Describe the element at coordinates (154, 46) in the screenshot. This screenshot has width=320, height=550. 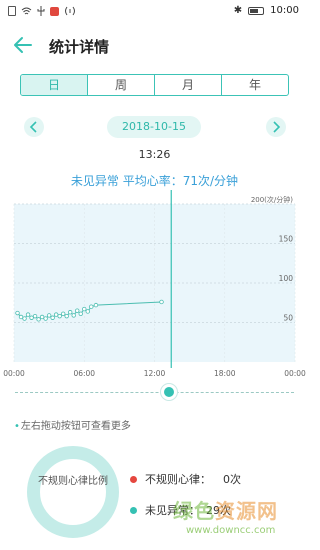
I see `app-header: 统计详情` at that location.